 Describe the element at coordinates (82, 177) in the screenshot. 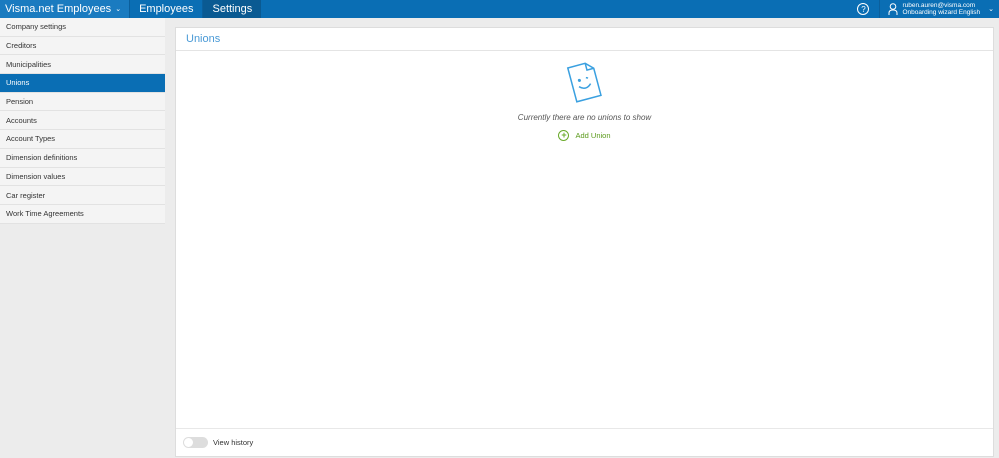

I see `sidebar-item-dimension-values: Dimension values` at that location.